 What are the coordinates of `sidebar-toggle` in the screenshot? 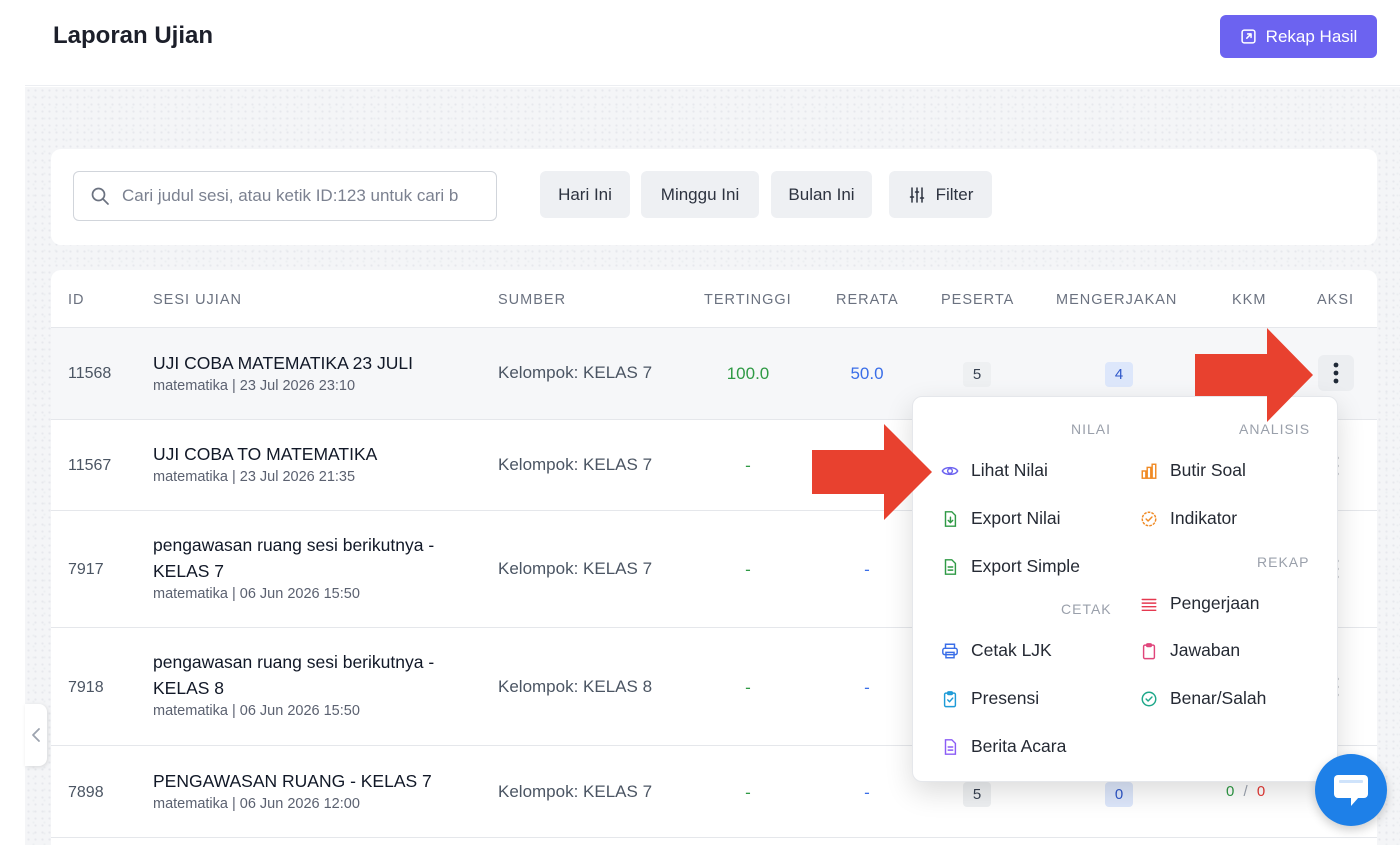 It's located at (36, 735).